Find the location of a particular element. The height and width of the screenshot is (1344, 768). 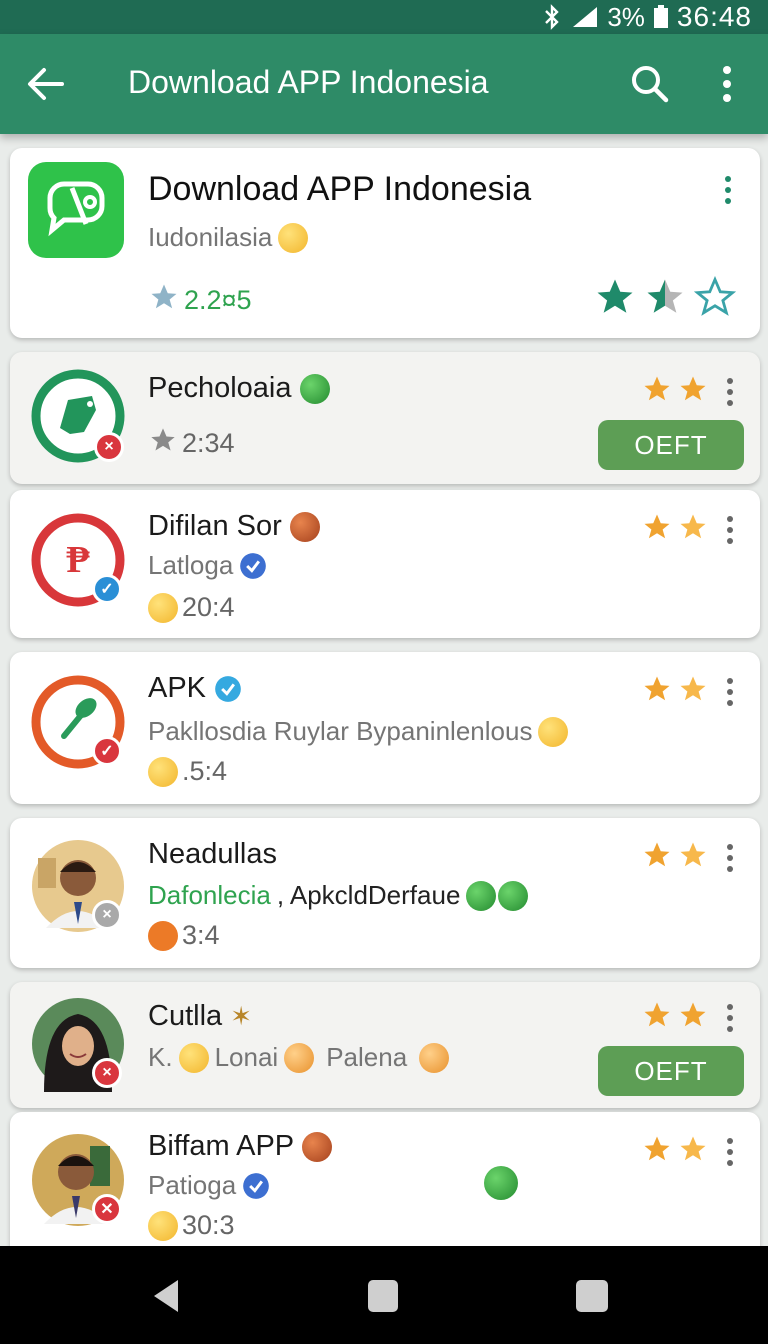

app-card: ✕ Biffam APP Patioga 30:3 is located at coordinates (385, 1179).